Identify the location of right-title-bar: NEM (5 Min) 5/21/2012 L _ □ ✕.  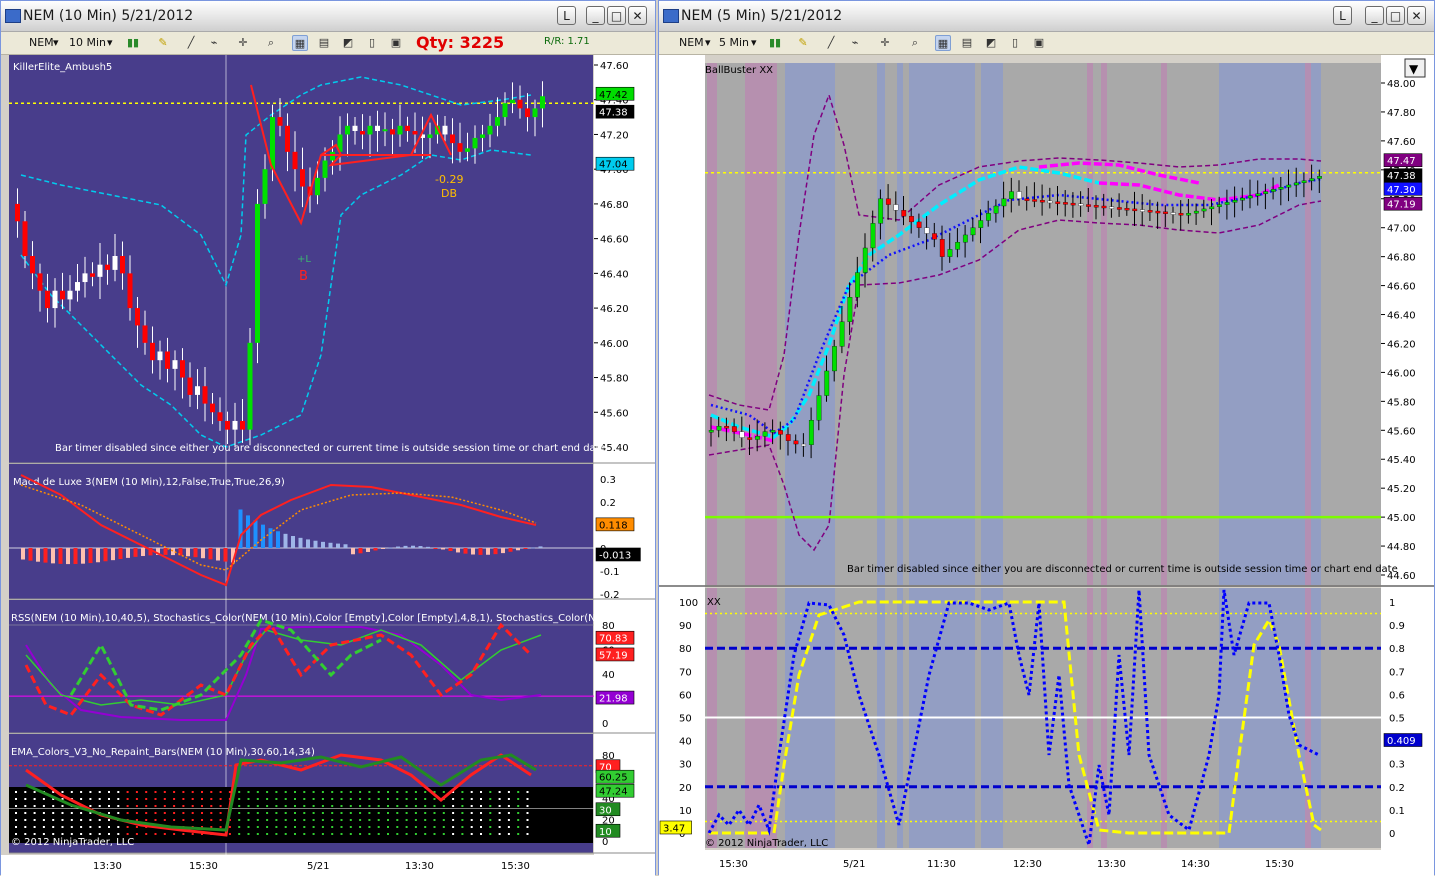
(1046, 16).